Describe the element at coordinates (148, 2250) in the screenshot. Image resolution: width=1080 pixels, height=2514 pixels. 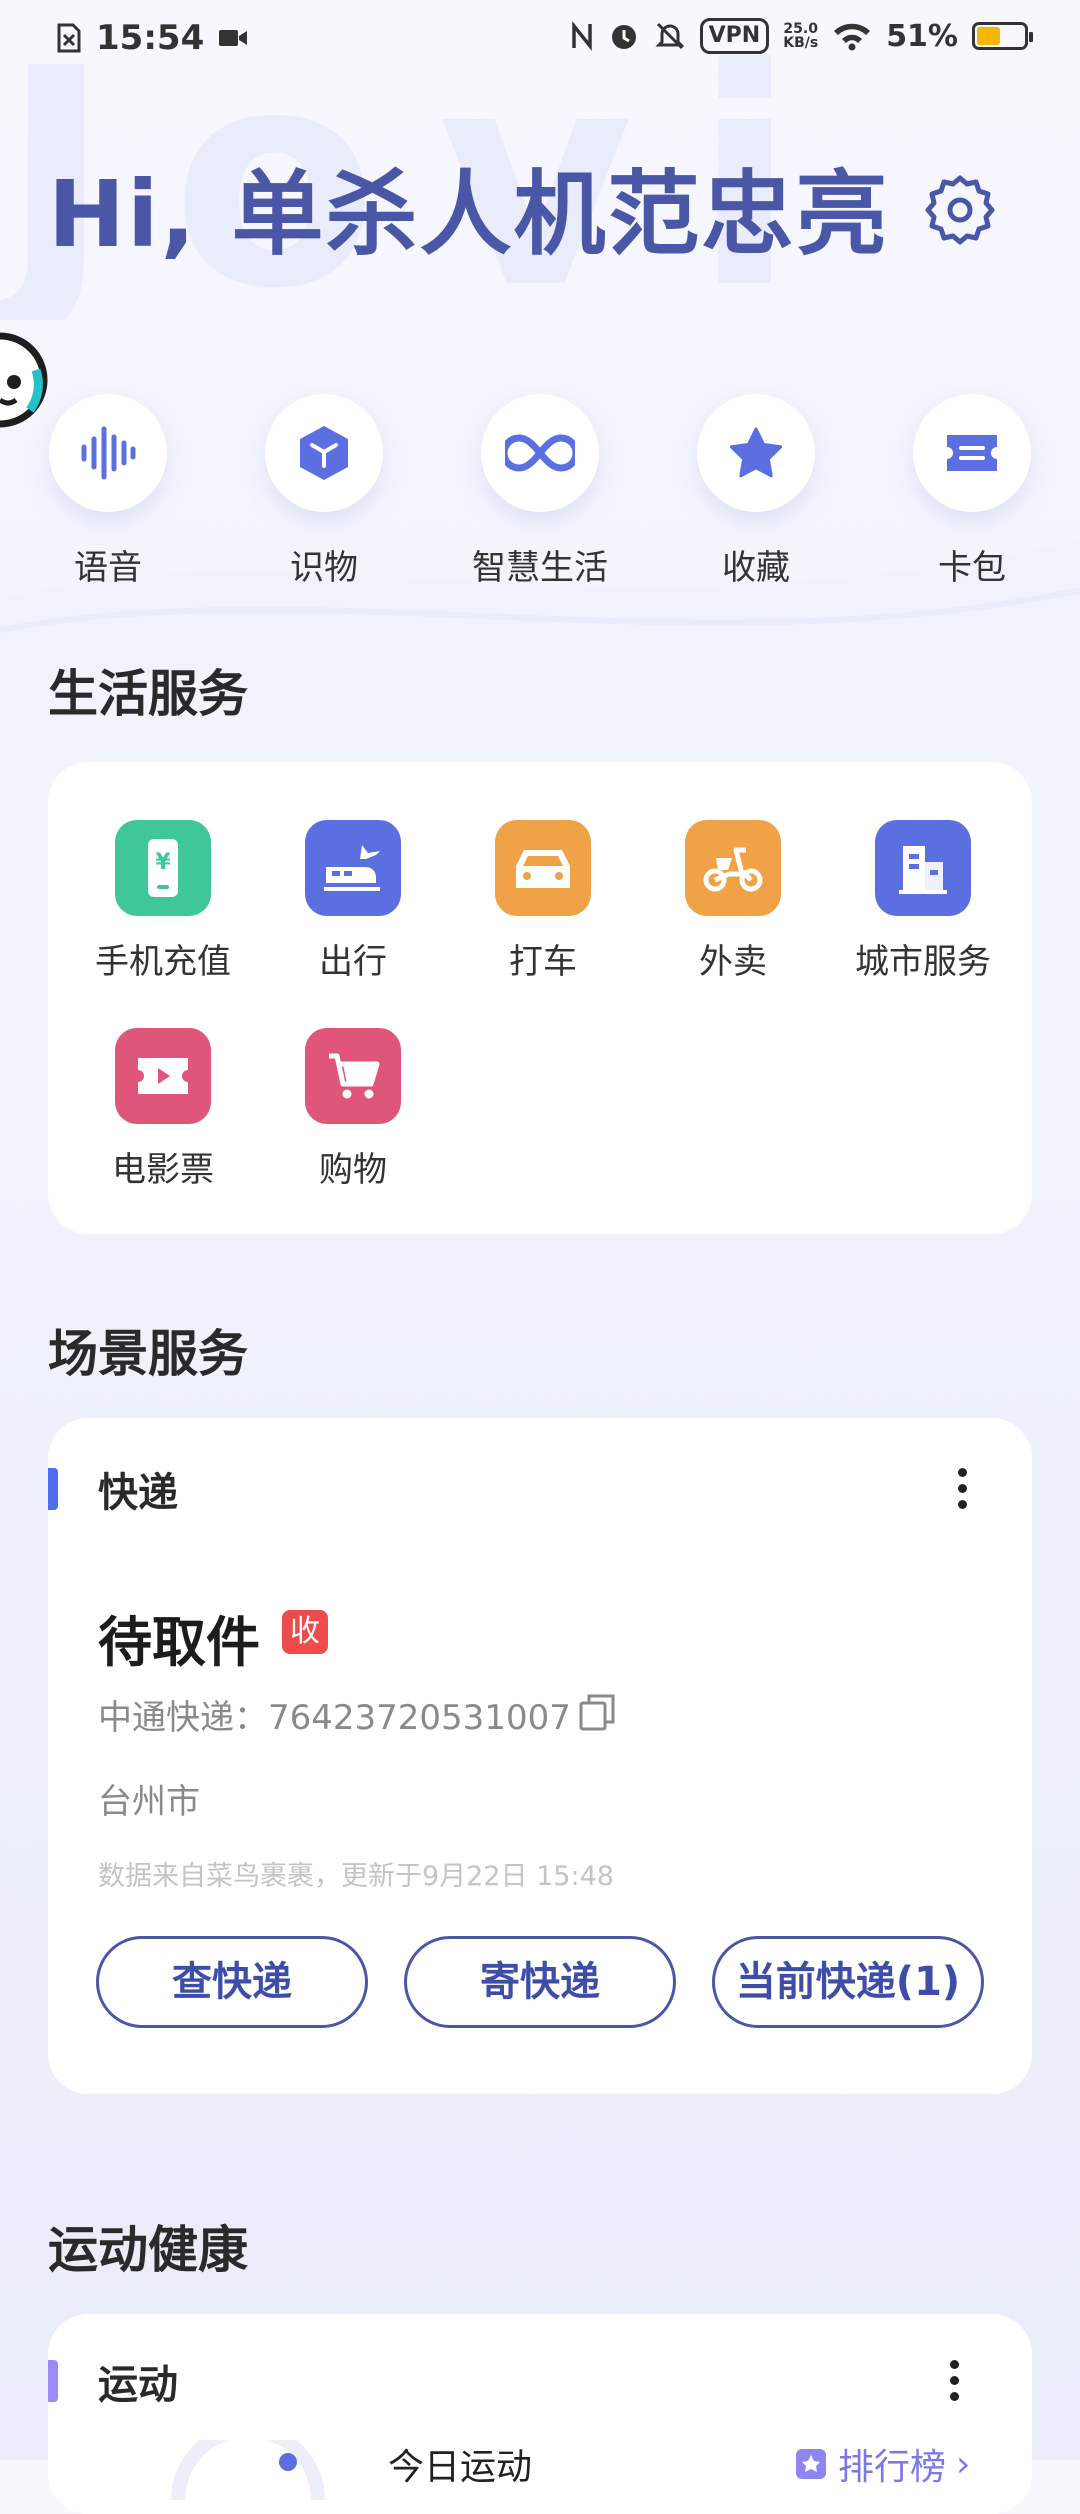
I see `health-title: 运动健康` at that location.